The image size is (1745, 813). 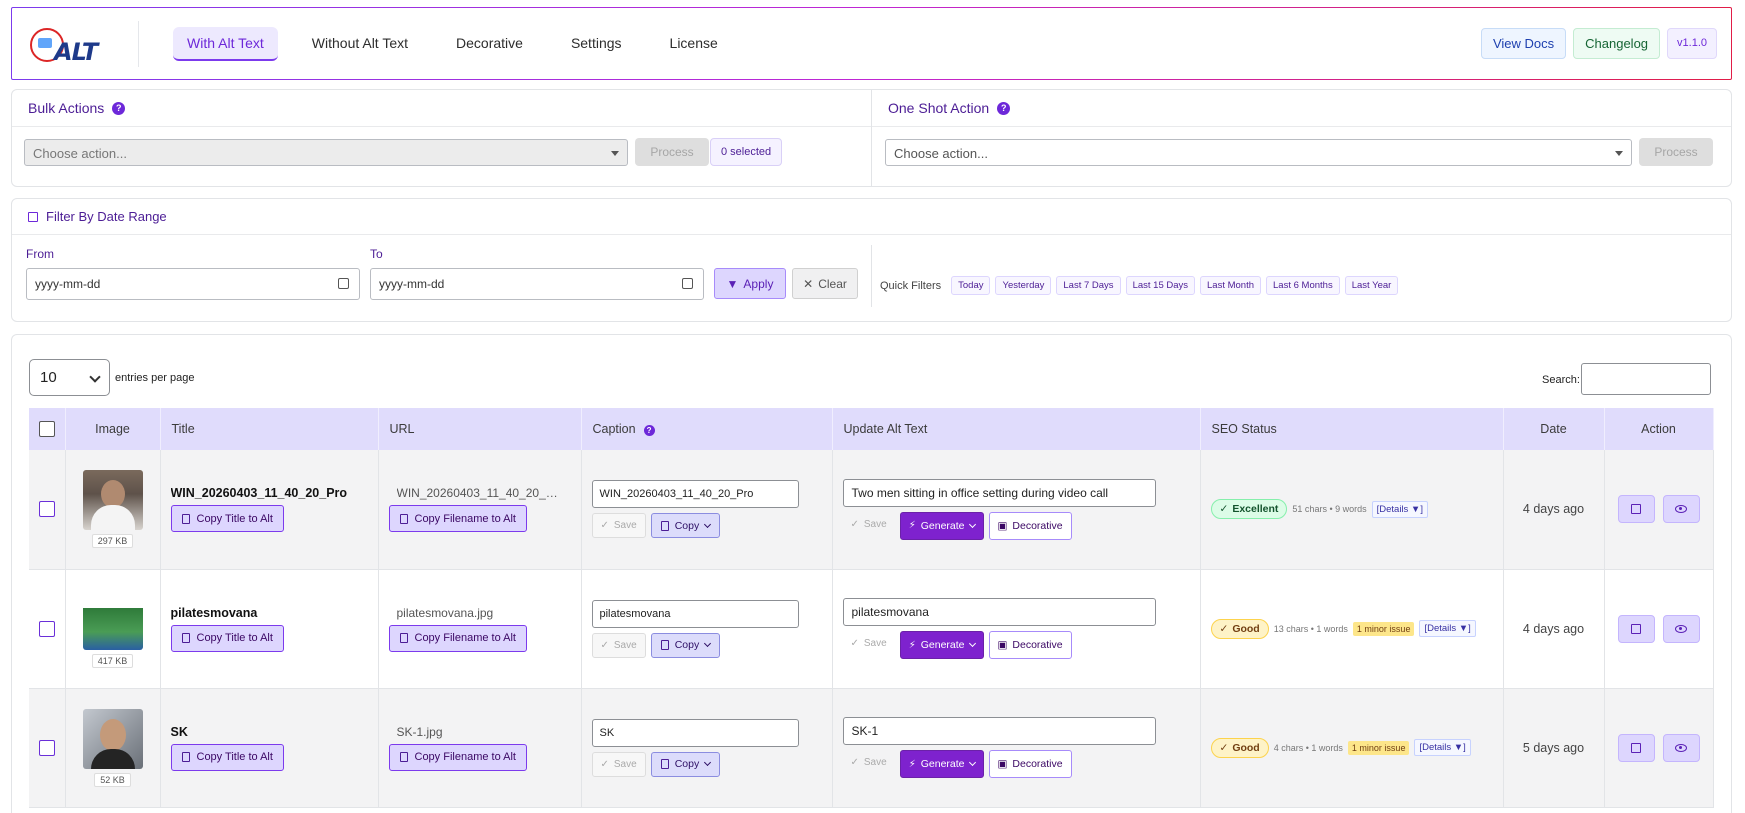 What do you see at coordinates (1617, 43) in the screenshot?
I see `changelog-button: Changelog` at bounding box center [1617, 43].